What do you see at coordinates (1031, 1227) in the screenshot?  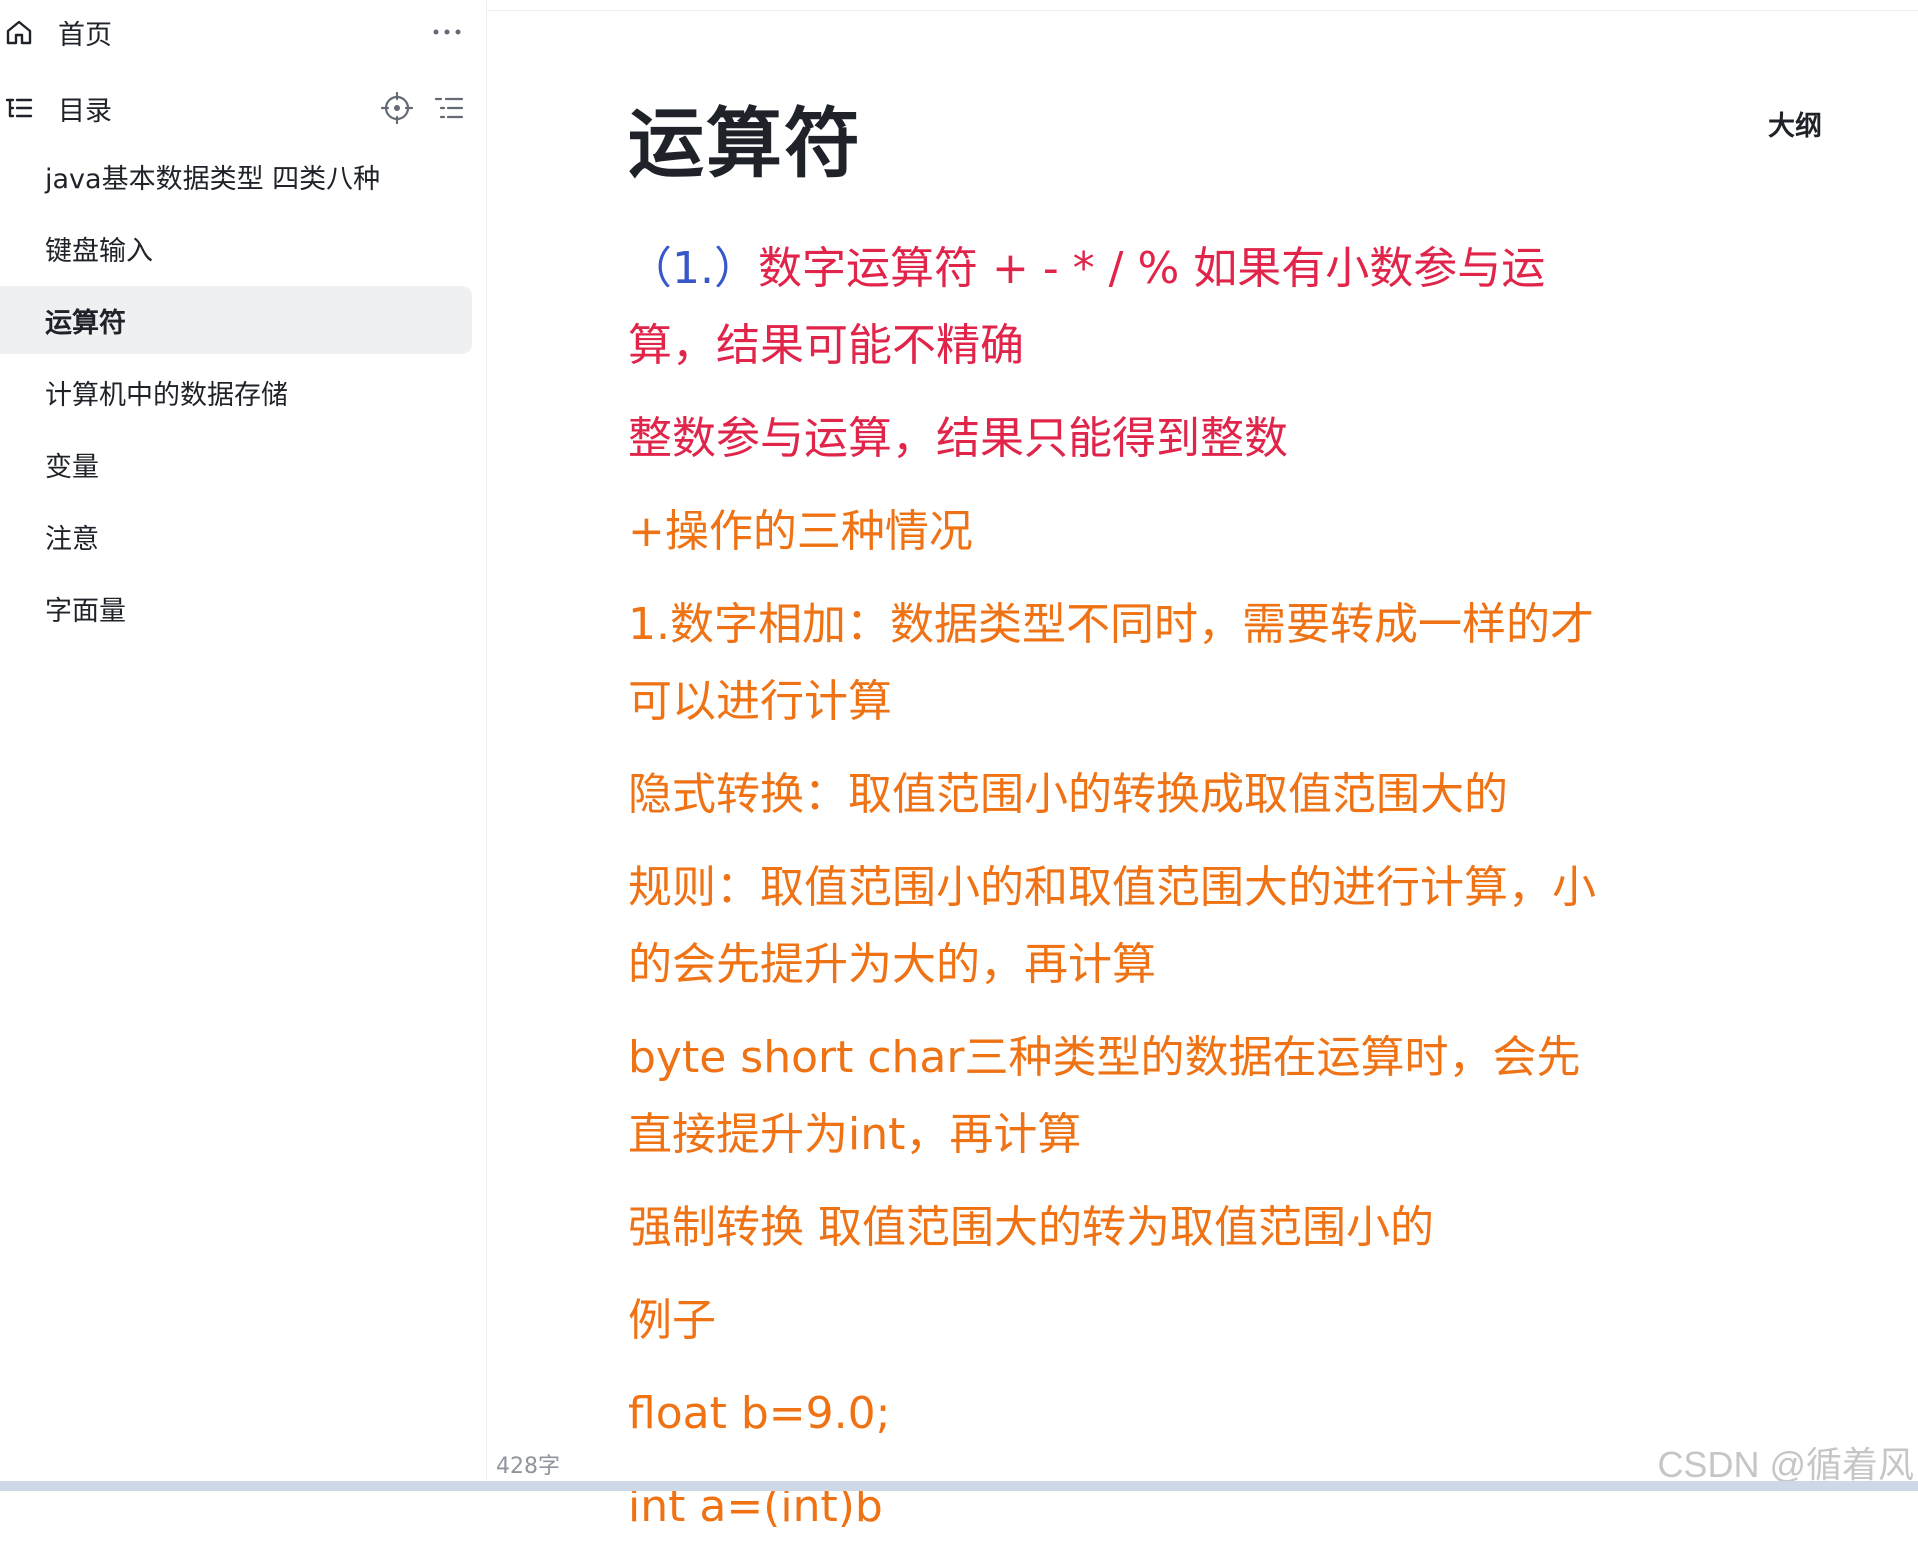 I see `paragraph-explicit-conversion: 强制转换 取值范围大的转为取值范围小的` at bounding box center [1031, 1227].